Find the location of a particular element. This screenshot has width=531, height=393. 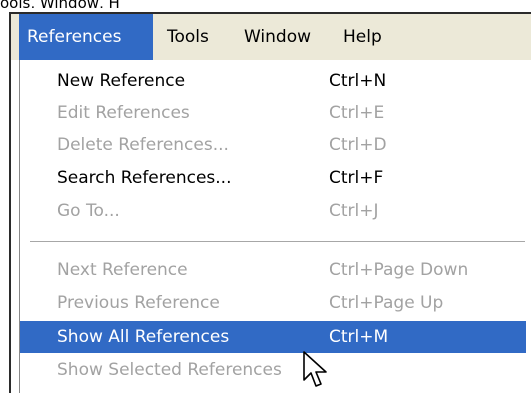

menu-item-shortcut: Ctrl+F is located at coordinates (356, 178).